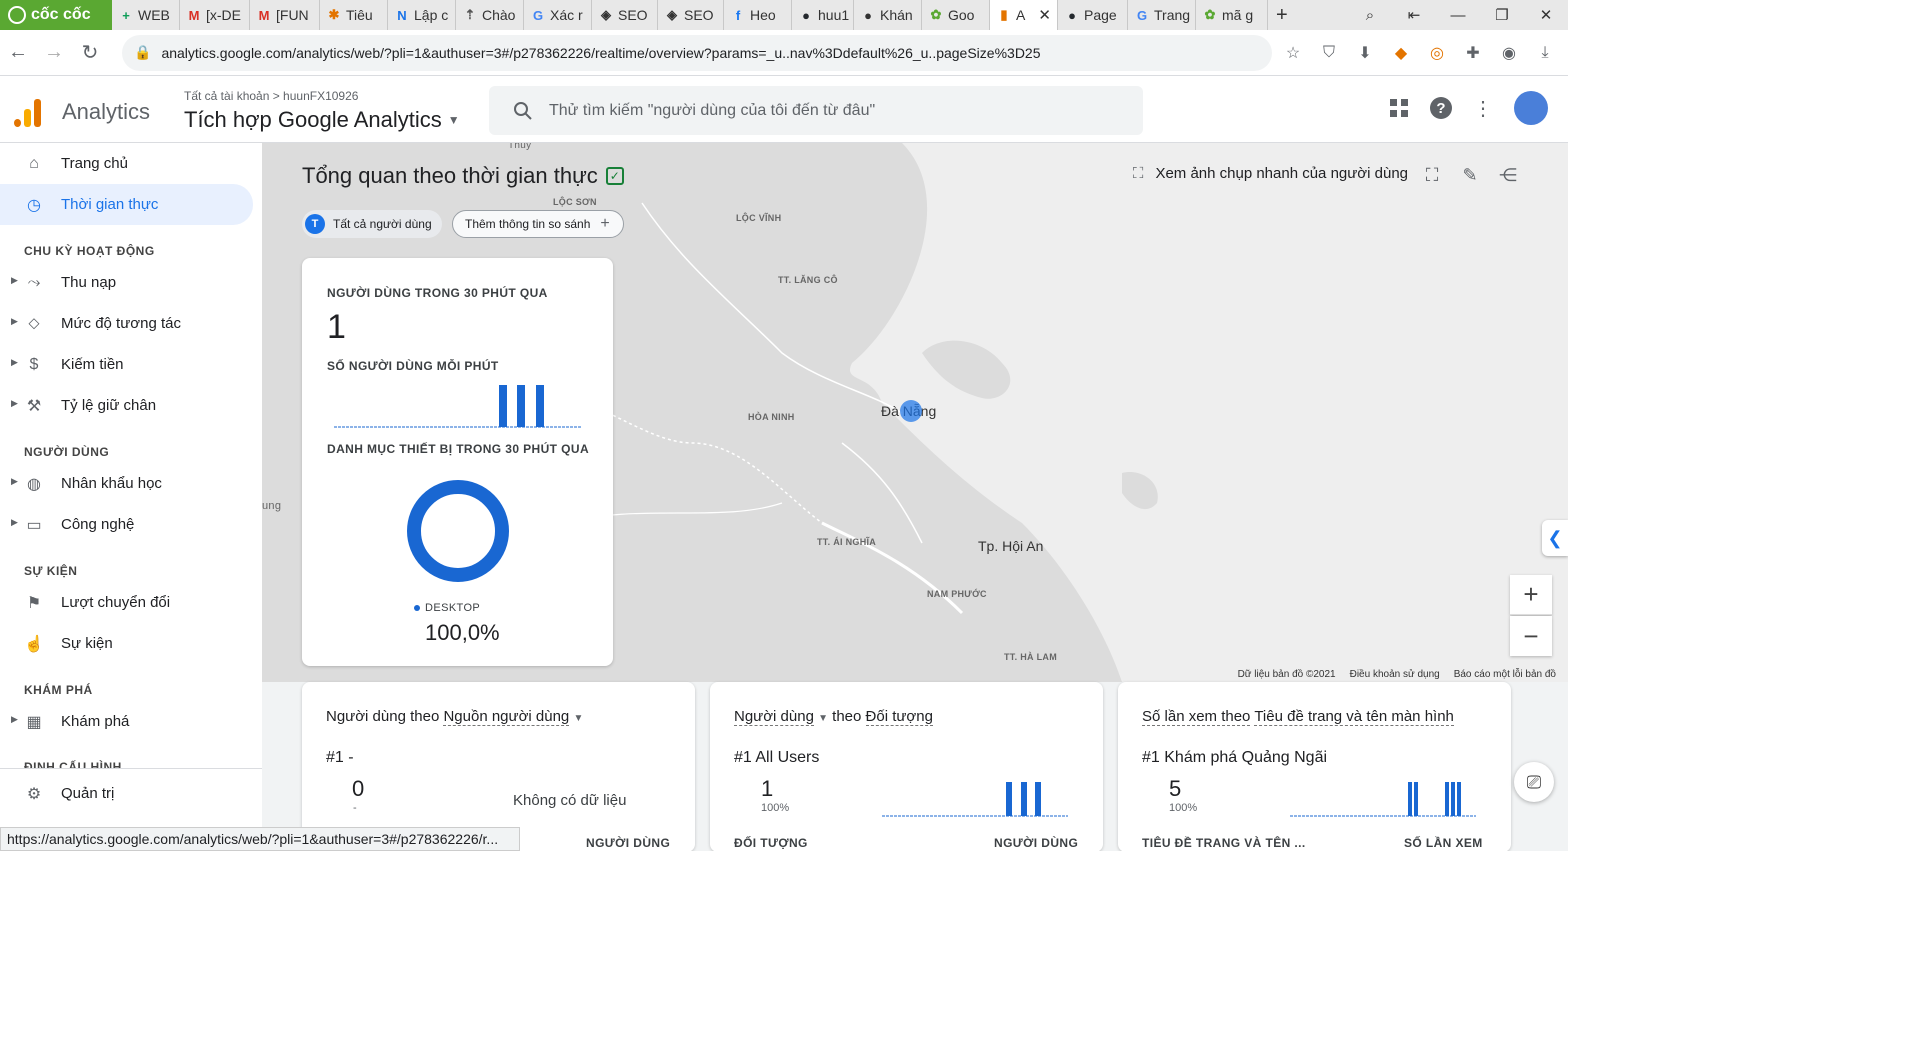 The height and width of the screenshot is (1042, 1920). Describe the element at coordinates (956, 15) in the screenshot. I see `browser-tab: ✿ Goo` at that location.